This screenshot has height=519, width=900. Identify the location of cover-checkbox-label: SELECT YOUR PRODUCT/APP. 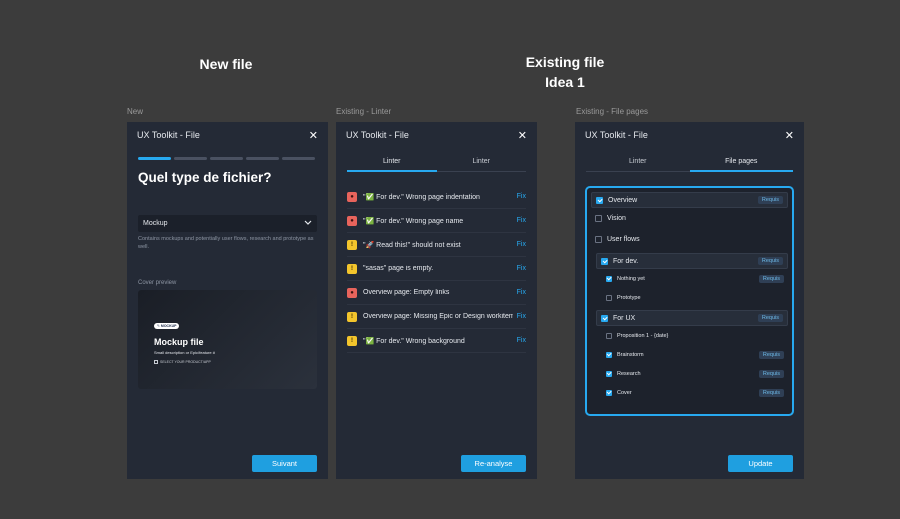
(185, 361).